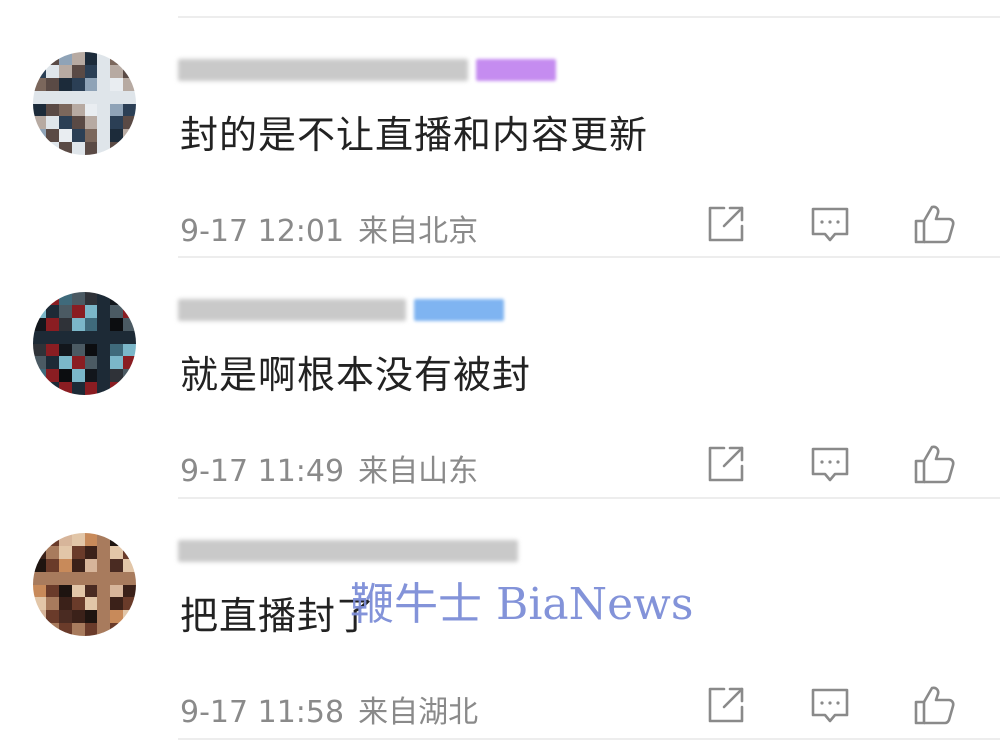 The height and width of the screenshot is (744, 1000). What do you see at coordinates (356, 375) in the screenshot?
I see `comment-text: 就是啊根本没有被封` at bounding box center [356, 375].